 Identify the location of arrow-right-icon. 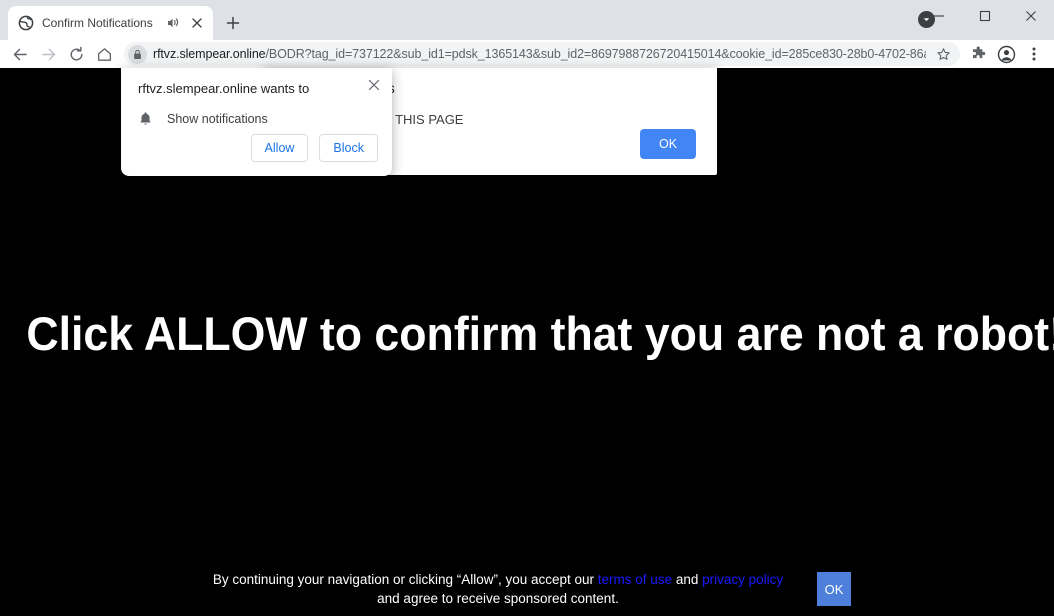
(48, 54).